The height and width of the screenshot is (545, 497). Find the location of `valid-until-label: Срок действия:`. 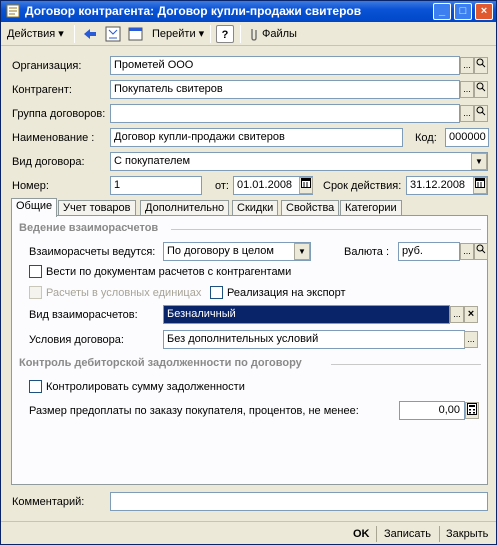

valid-until-label: Срок действия: is located at coordinates (362, 186).